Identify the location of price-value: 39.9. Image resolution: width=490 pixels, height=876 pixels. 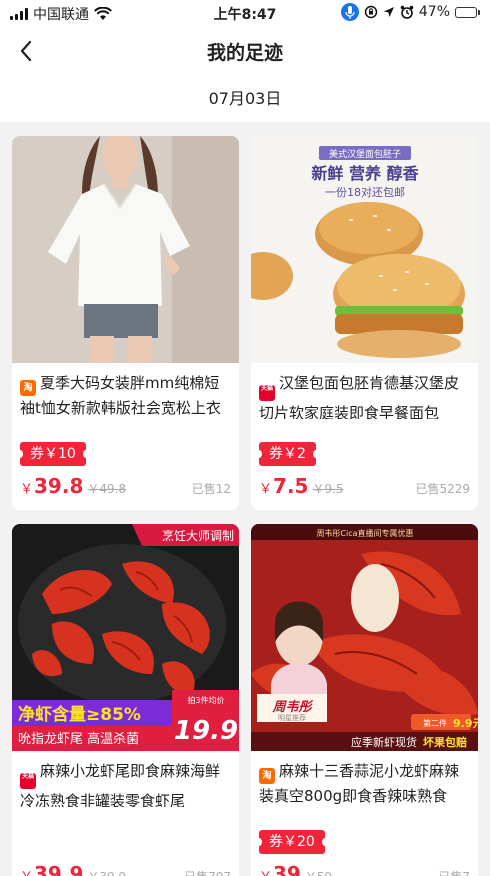
(59, 869).